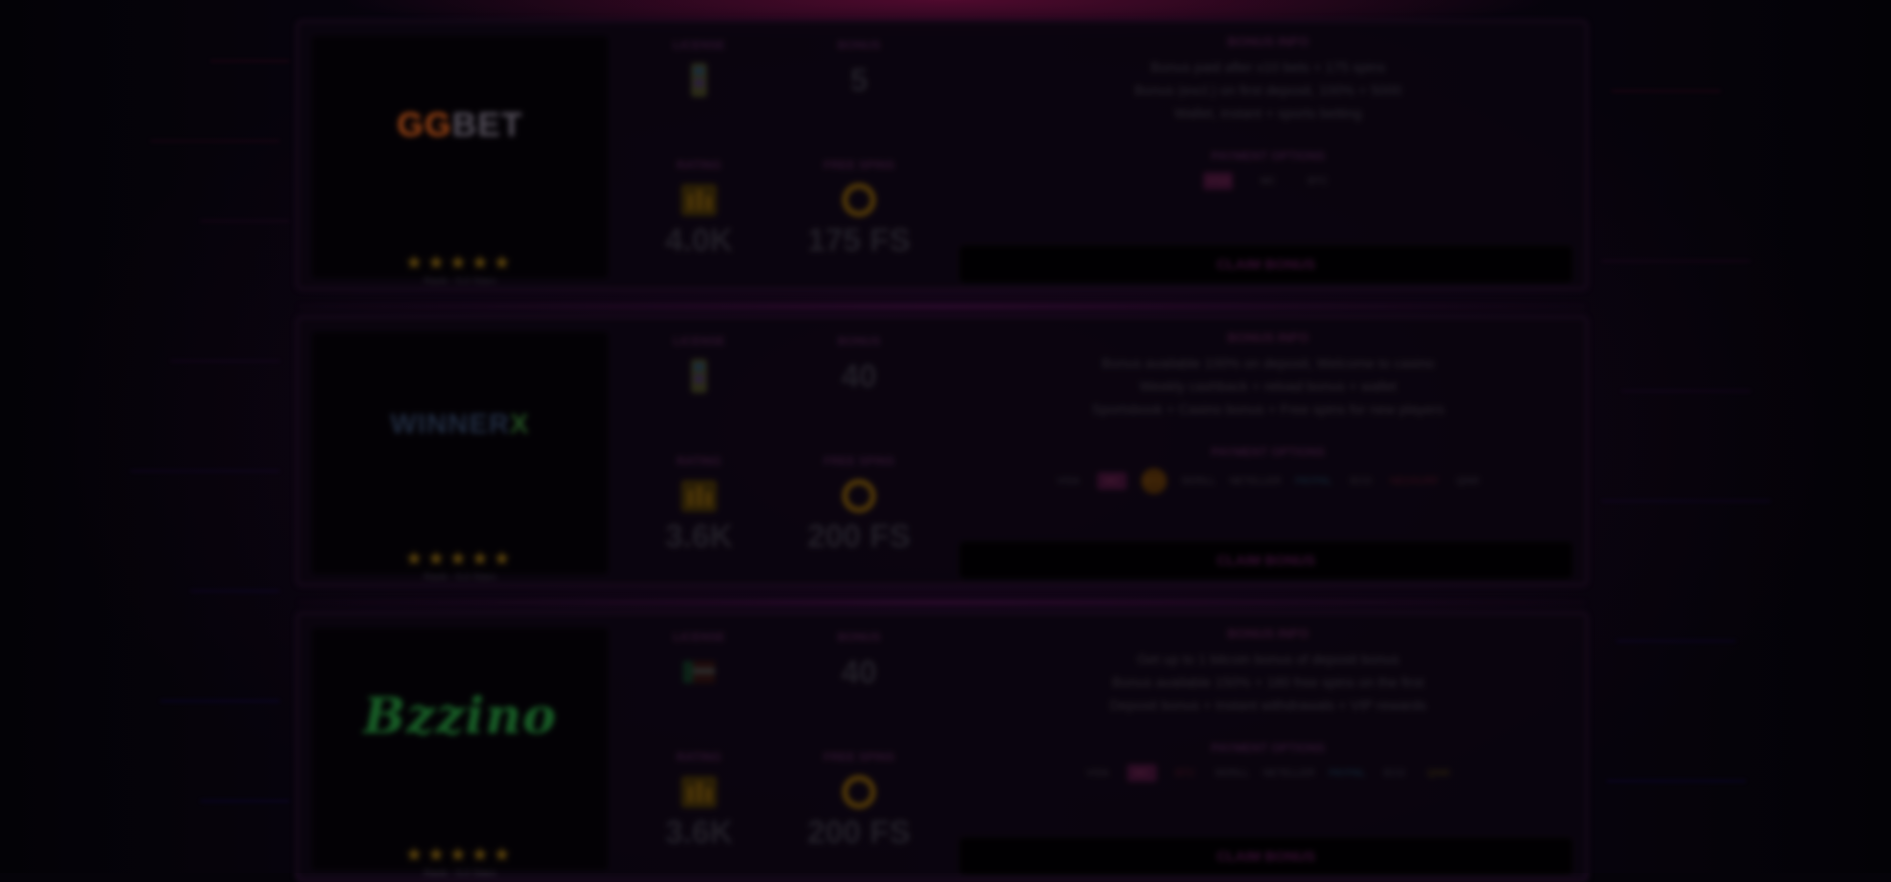 The image size is (1891, 882). Describe the element at coordinates (1414, 481) in the screenshot. I see `payment-icon: NEOSURF` at that location.